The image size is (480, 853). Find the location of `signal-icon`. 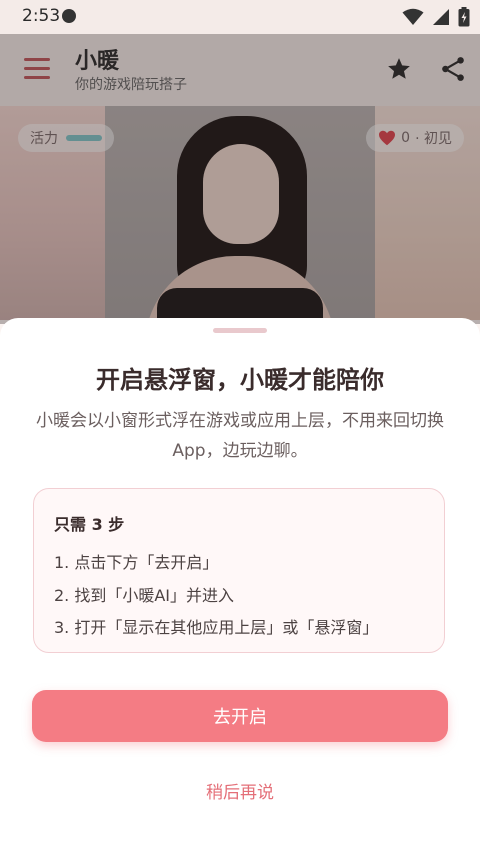

signal-icon is located at coordinates (441, 17).